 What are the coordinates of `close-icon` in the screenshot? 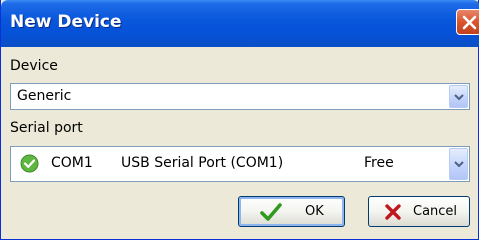 It's located at (469, 22).